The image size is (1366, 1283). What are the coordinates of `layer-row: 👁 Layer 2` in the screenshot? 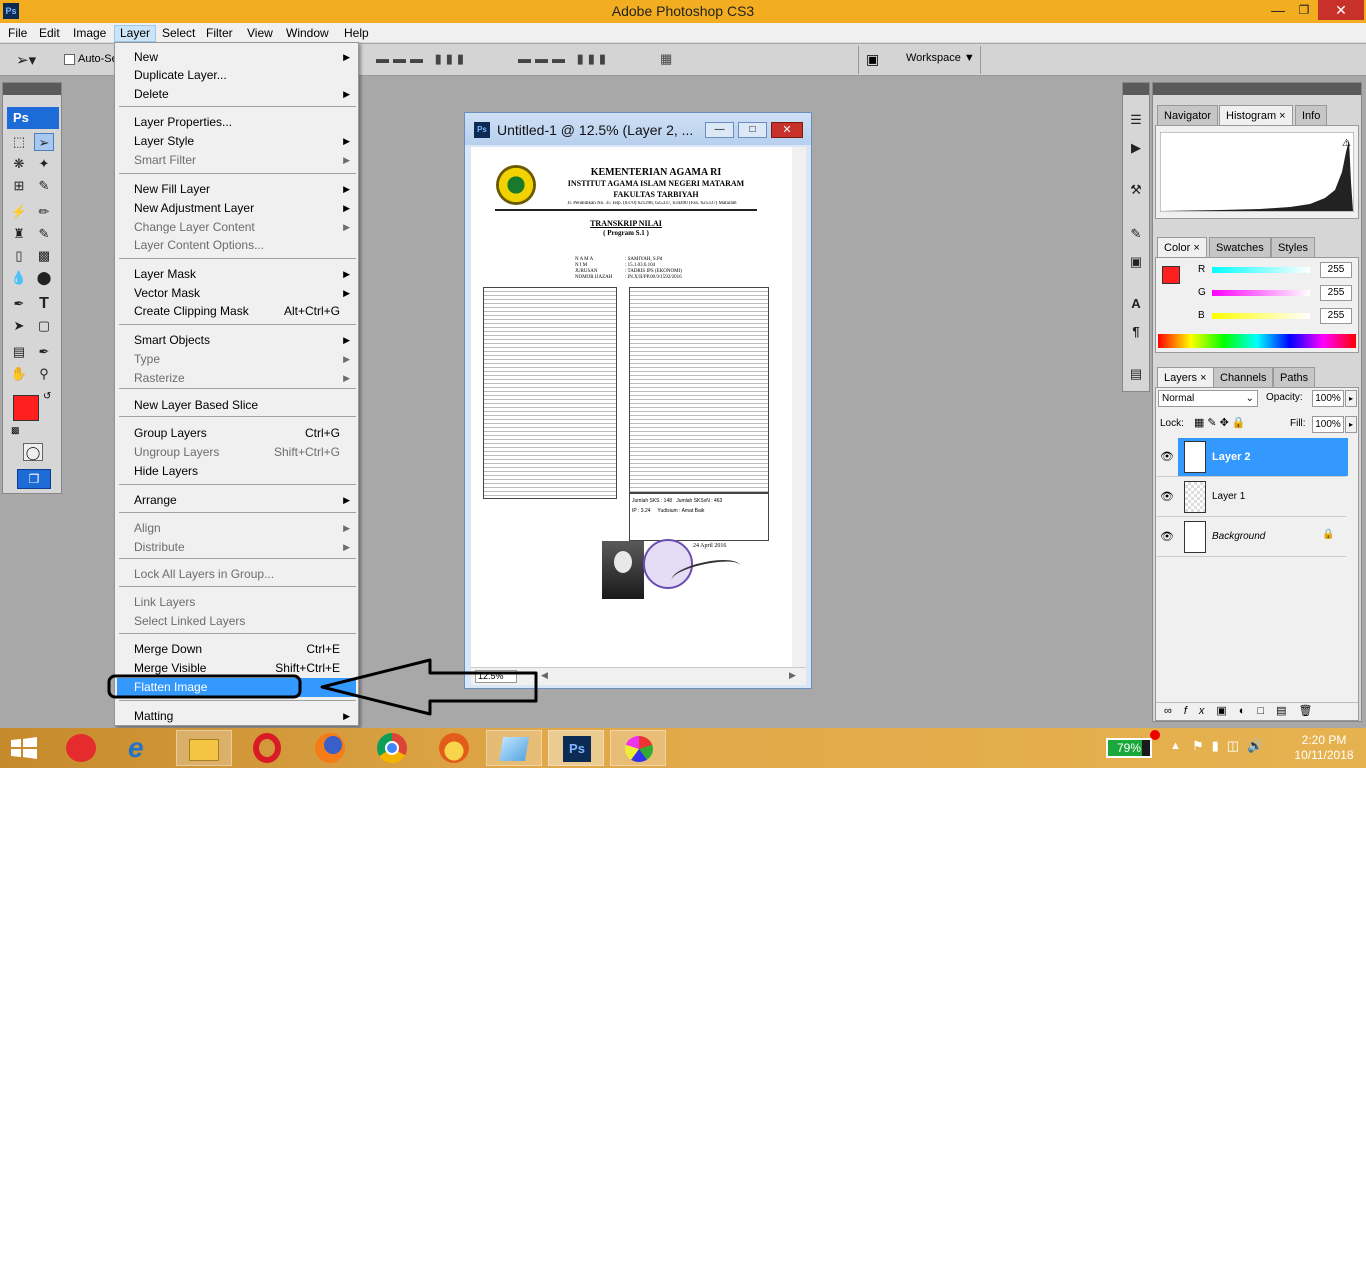 It's located at (1252, 457).